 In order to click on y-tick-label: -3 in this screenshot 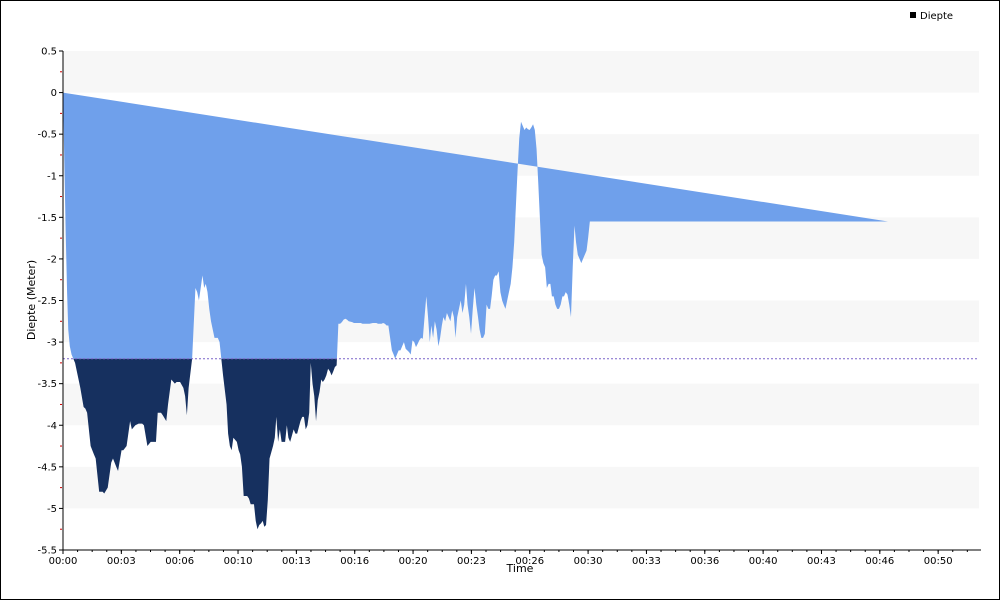, I will do `click(52, 343)`.